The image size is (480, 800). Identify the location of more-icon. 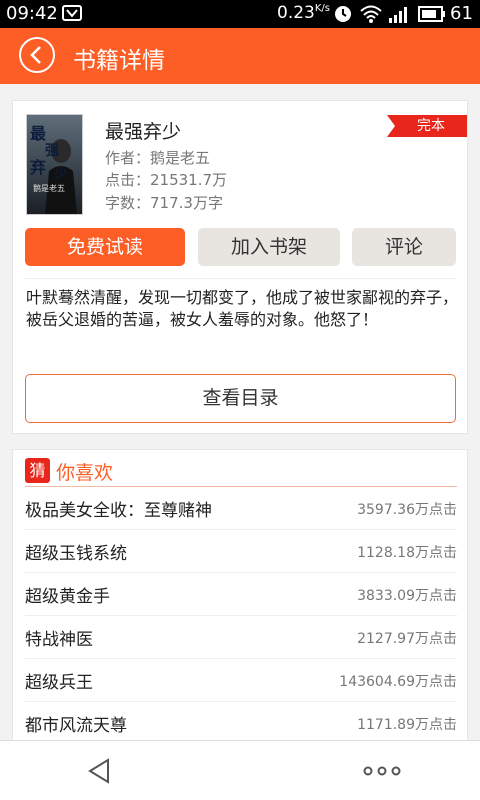
(382, 771).